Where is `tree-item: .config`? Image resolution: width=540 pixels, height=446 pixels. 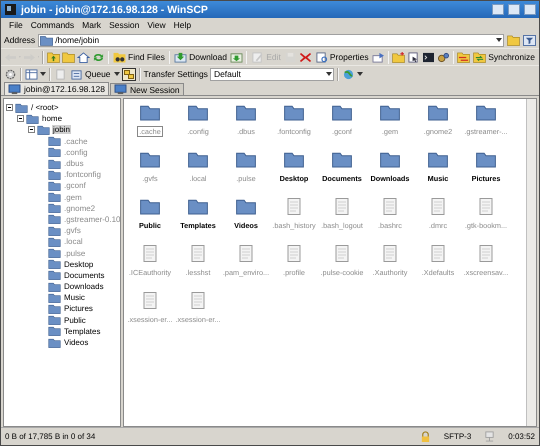 tree-item: .config is located at coordinates (76, 152).